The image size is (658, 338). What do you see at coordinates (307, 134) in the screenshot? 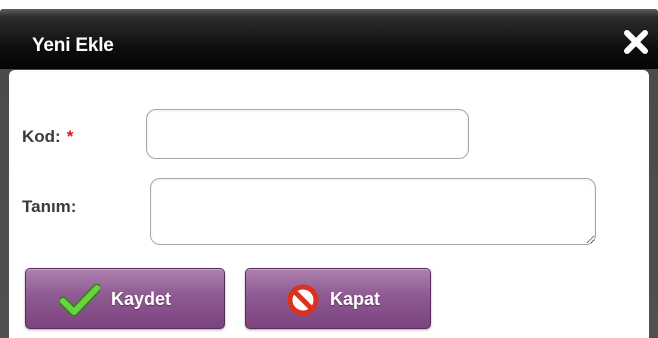
I see `kod-input` at bounding box center [307, 134].